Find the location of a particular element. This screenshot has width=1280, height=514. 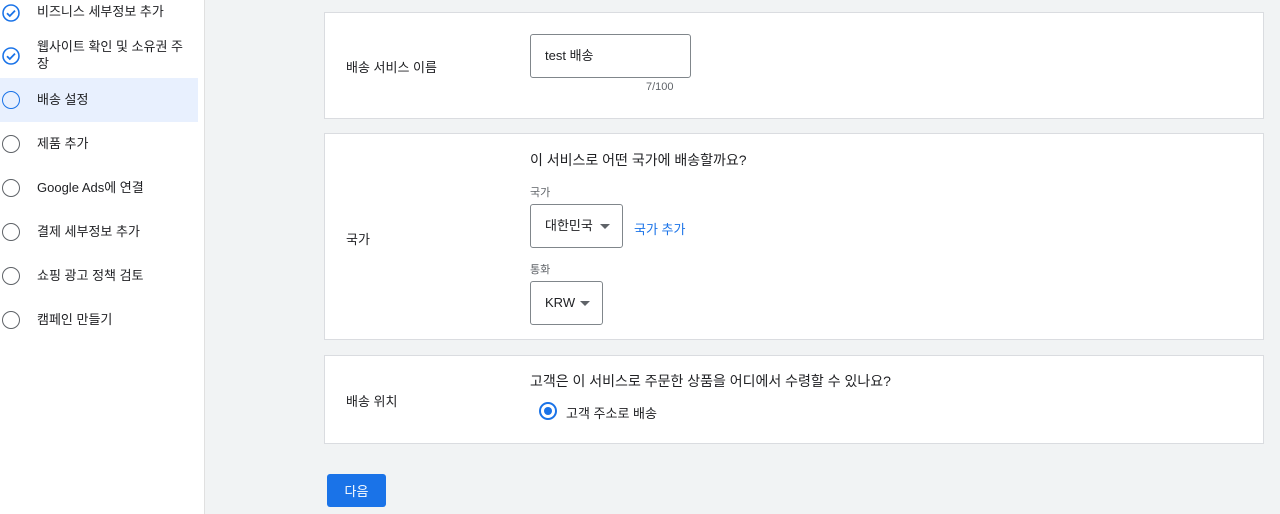

step-billing-info: 결제 세부정보 추가 is located at coordinates (99, 232).